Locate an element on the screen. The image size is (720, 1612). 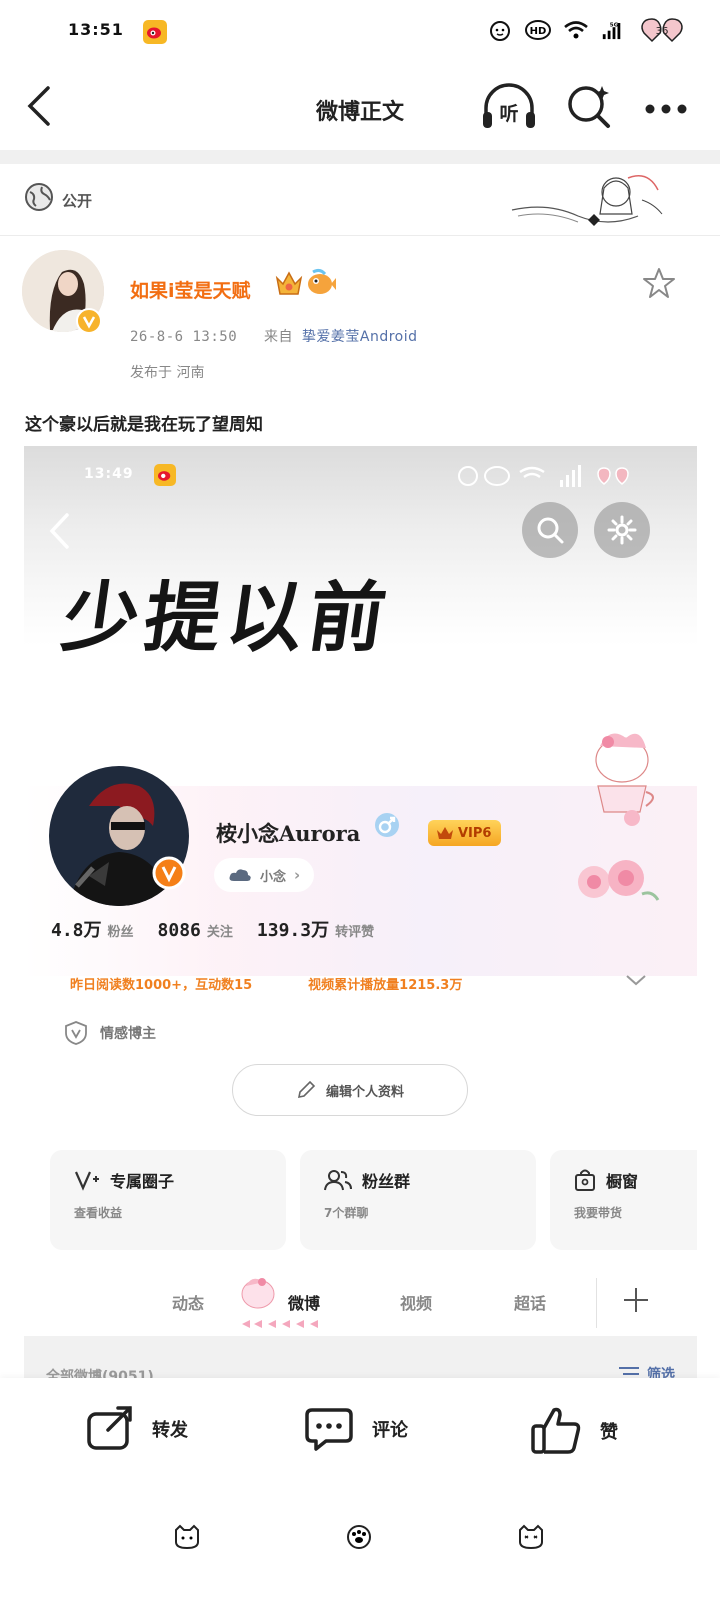
wifi-icon is located at coordinates (576, 30).